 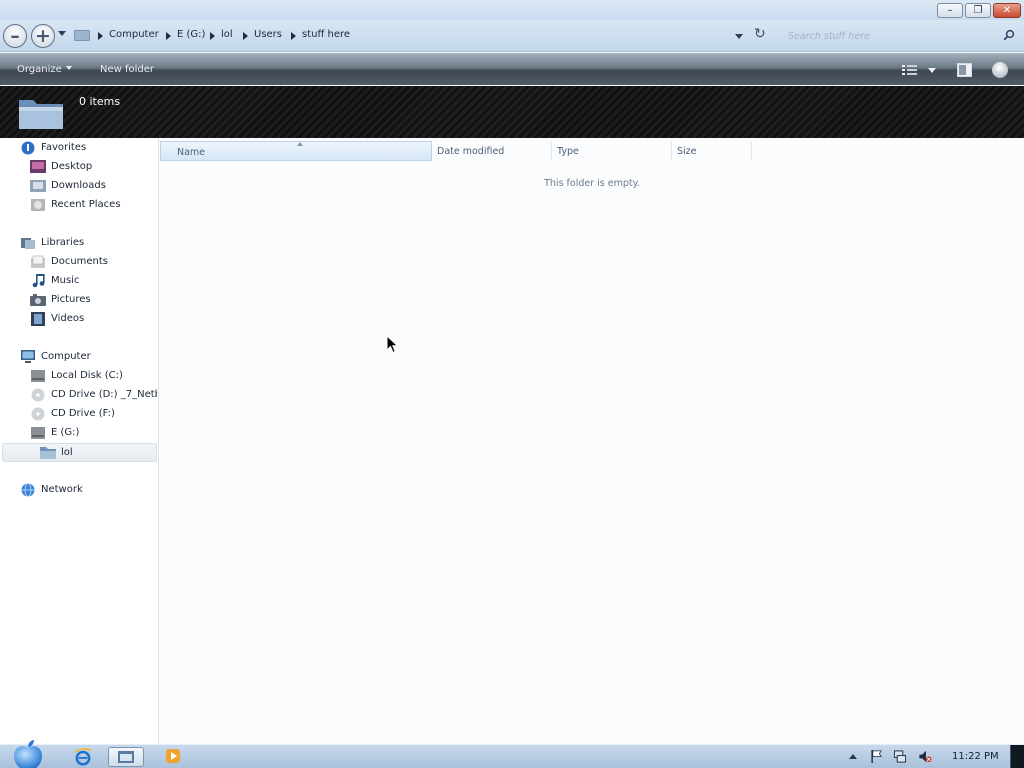 What do you see at coordinates (38, 166) in the screenshot?
I see `desktop-icon` at bounding box center [38, 166].